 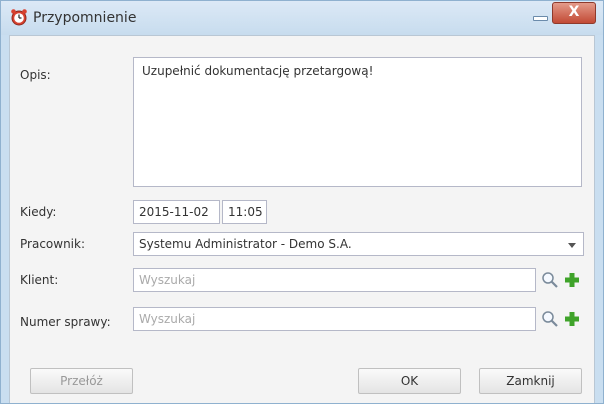 I want to click on employee-select: Systemu Administrator - Demo S.A., so click(x=358, y=244).